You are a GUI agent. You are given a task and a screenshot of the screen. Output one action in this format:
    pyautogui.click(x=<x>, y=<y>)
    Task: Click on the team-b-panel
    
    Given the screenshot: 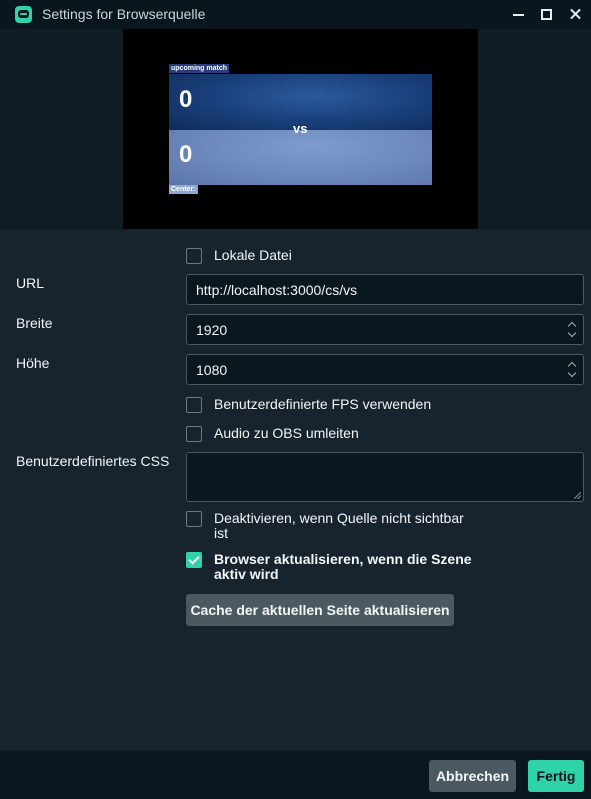 What is the action you would take?
    pyautogui.click(x=300, y=157)
    